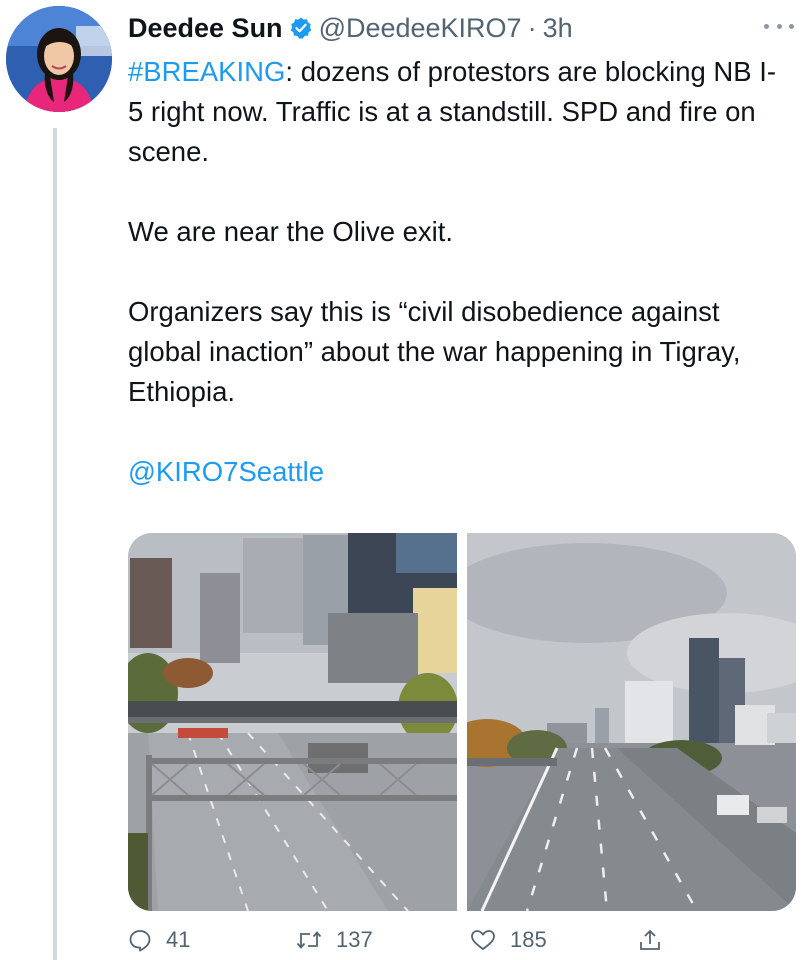  Describe the element at coordinates (528, 939) in the screenshot. I see `like-count: 185` at that location.